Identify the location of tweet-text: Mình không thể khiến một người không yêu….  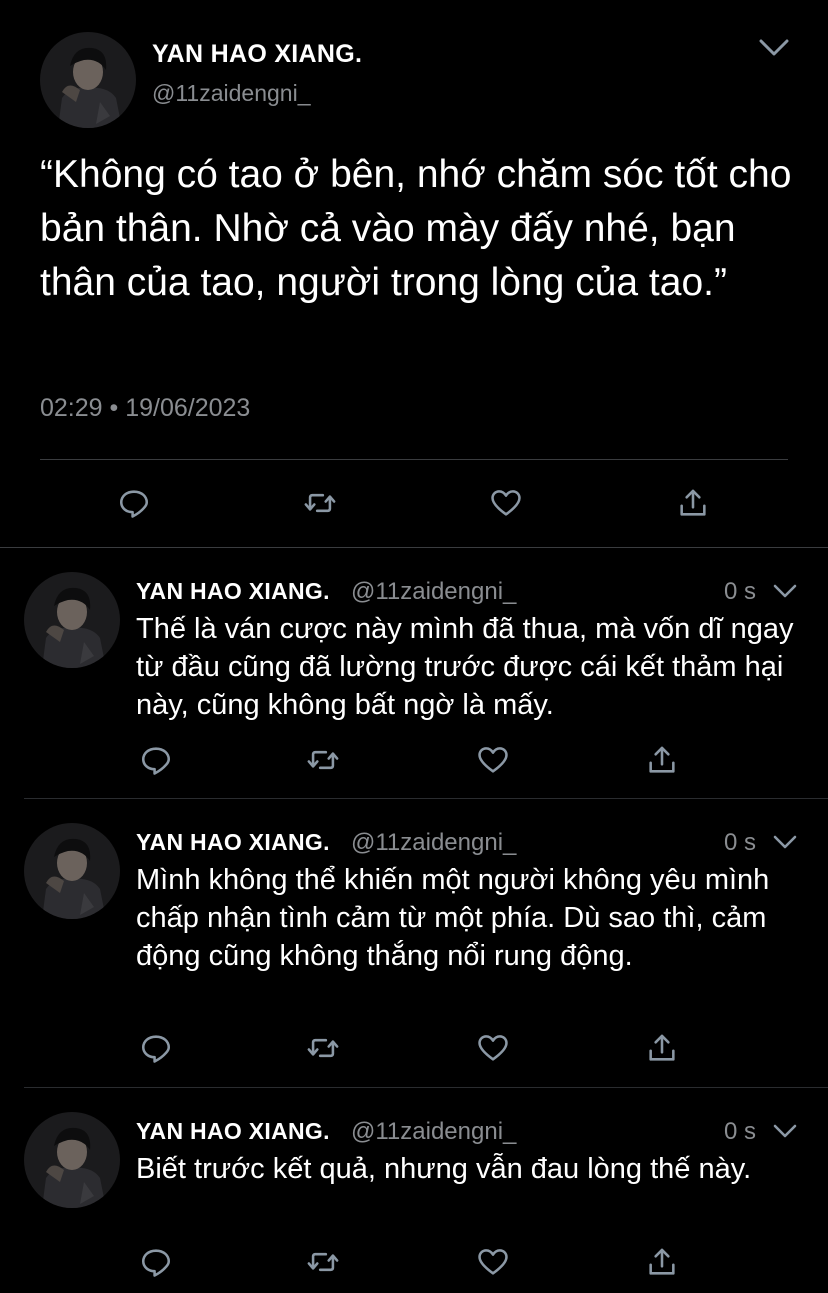
(453, 918).